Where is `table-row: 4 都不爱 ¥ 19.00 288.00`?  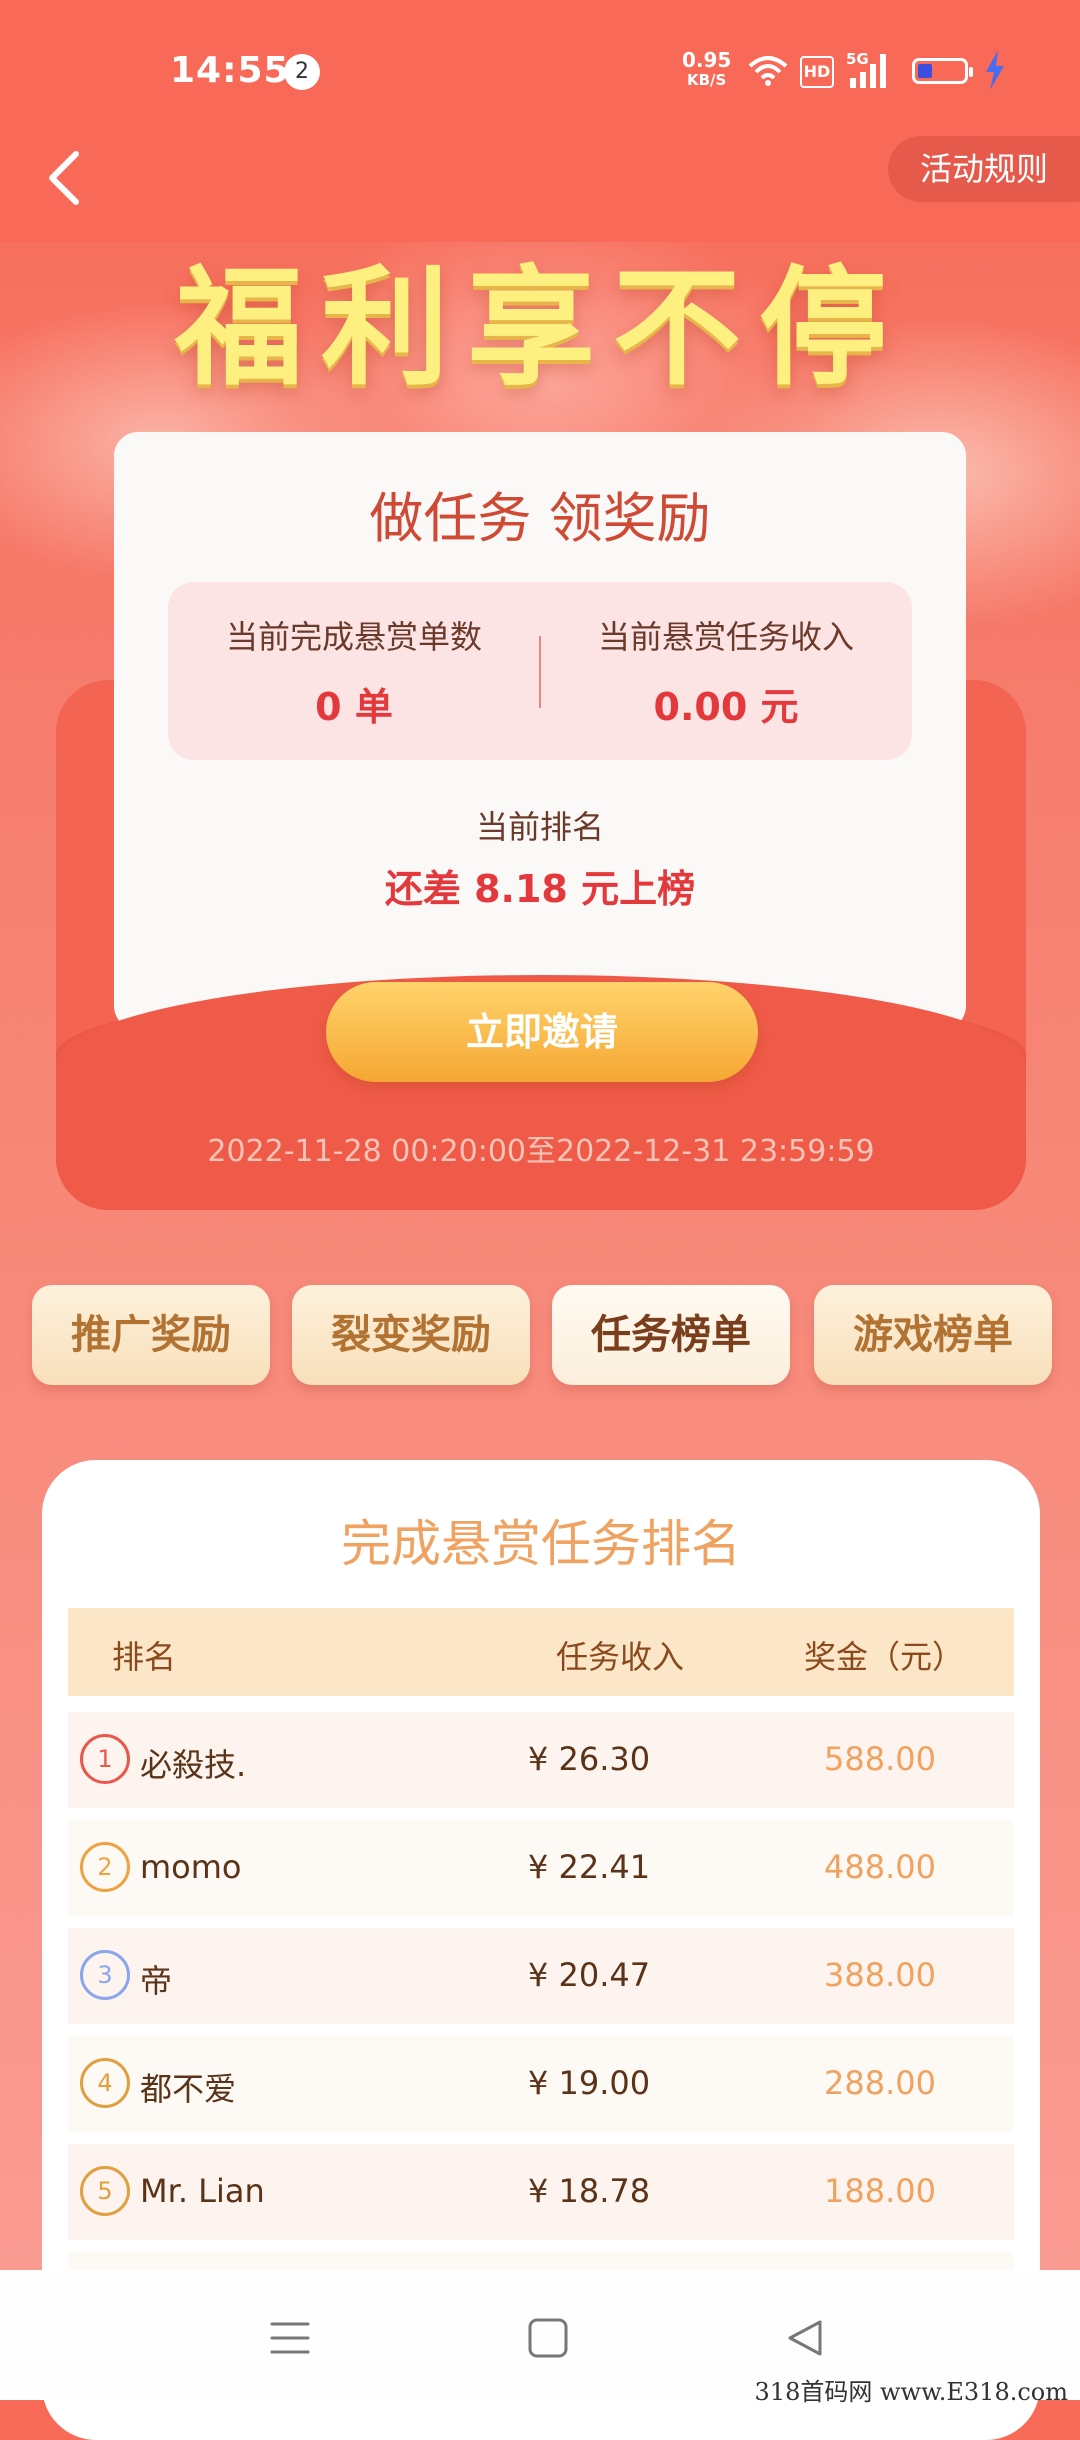
table-row: 4 都不爱 ¥ 19.00 288.00 is located at coordinates (541, 2084).